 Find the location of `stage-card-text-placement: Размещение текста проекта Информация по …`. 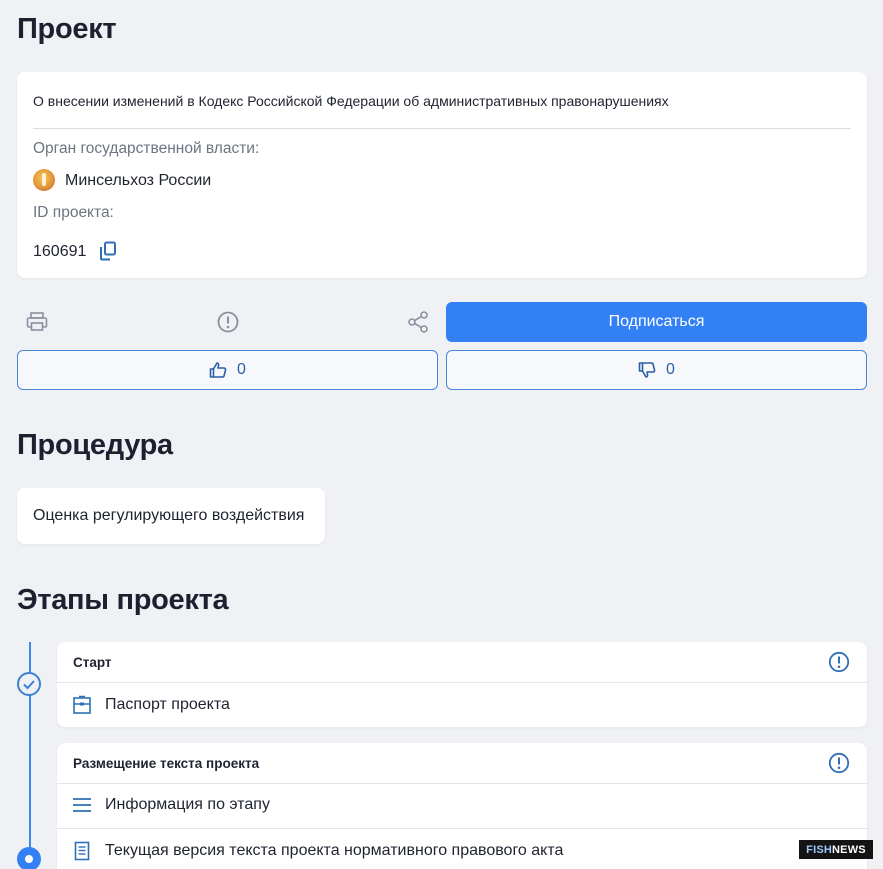

stage-card-text-placement: Размещение текста проекта Информация по … is located at coordinates (462, 806).